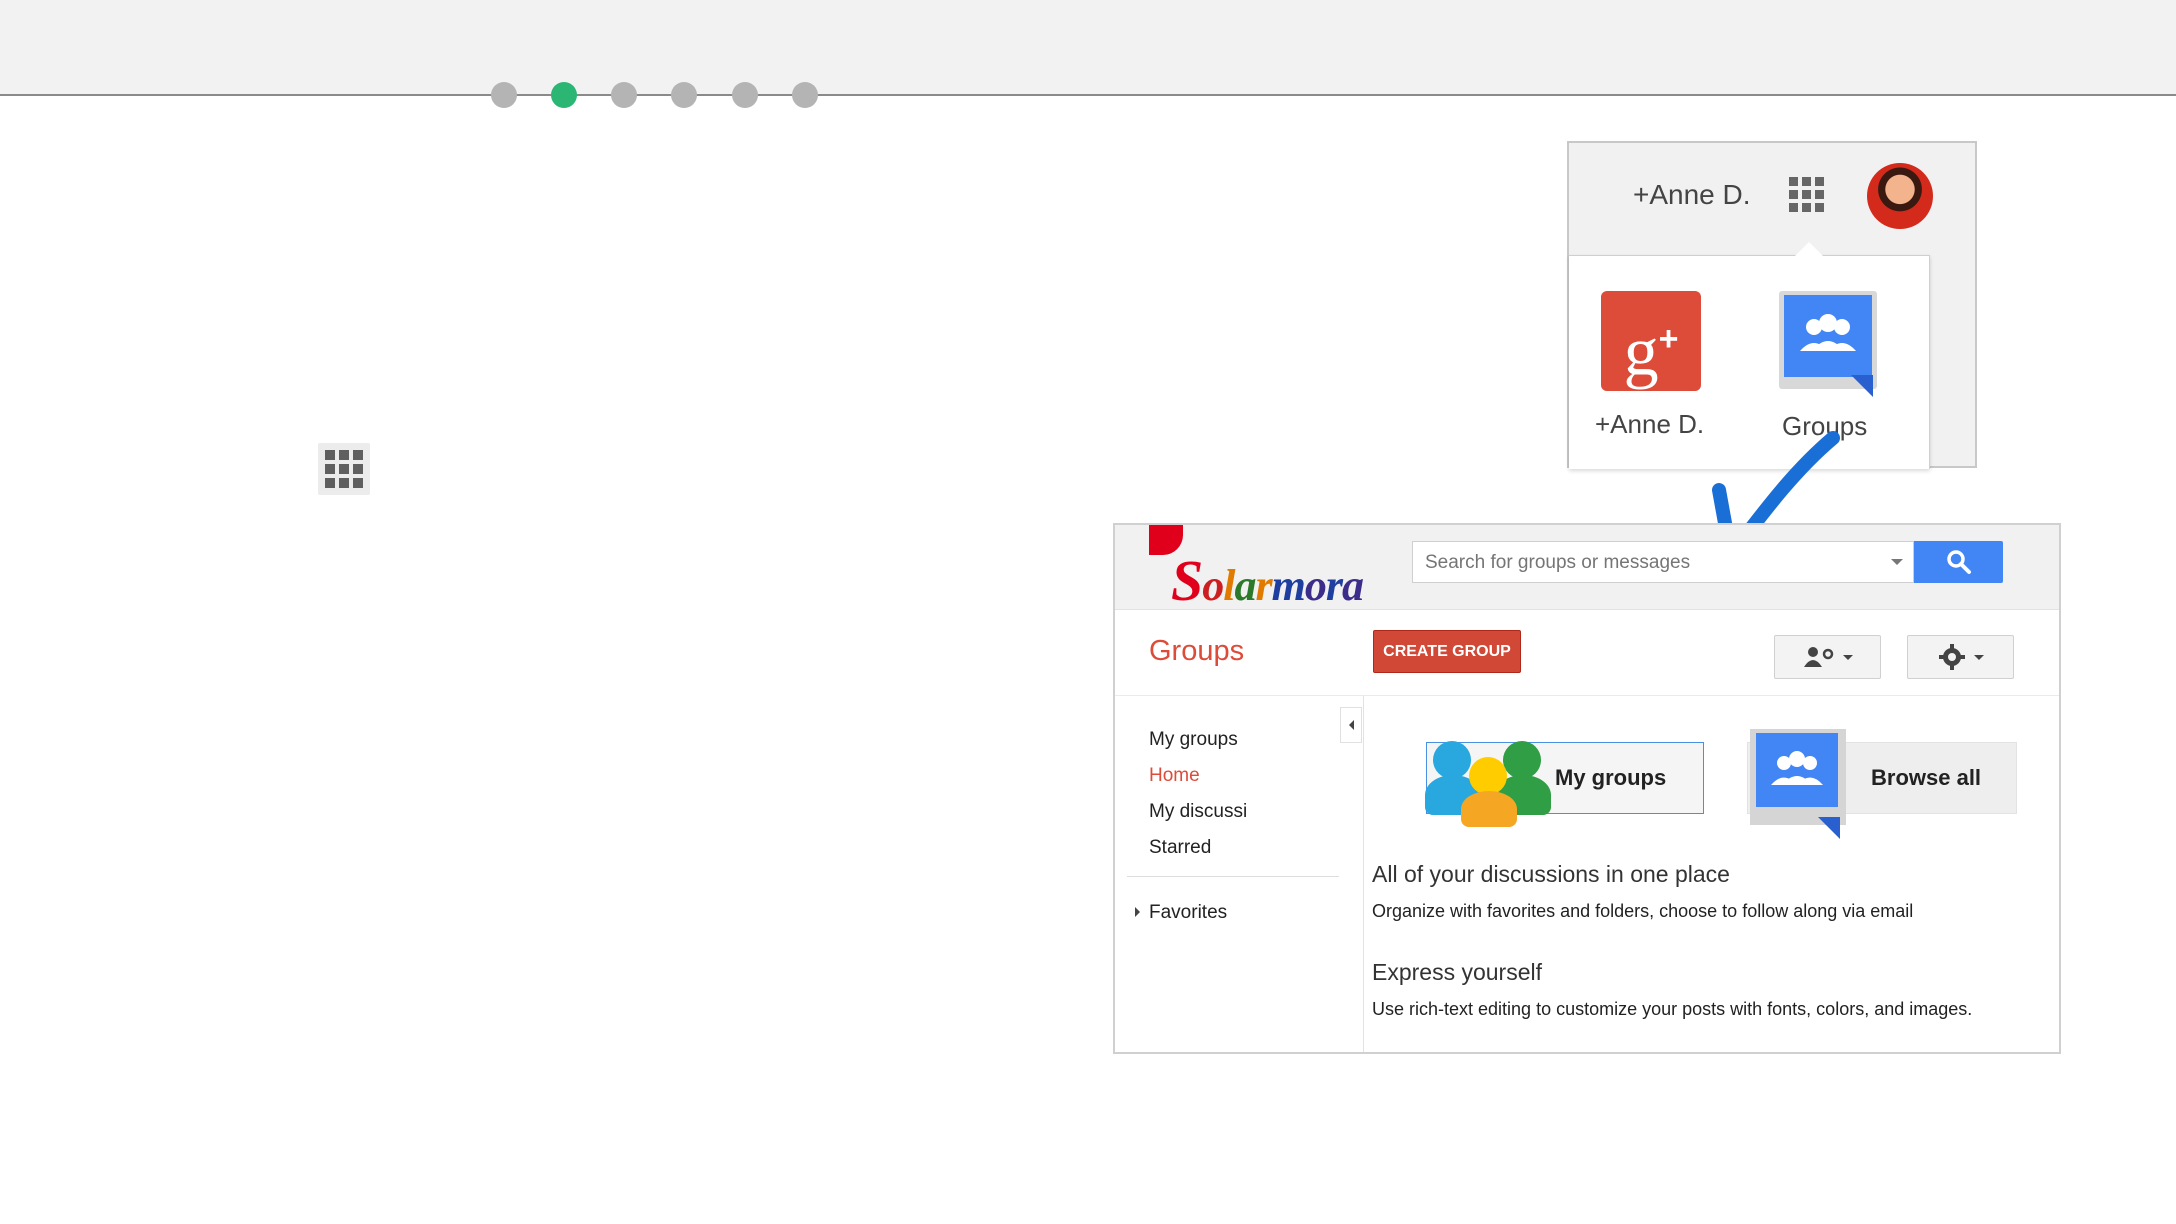 The width and height of the screenshot is (2176, 1224). What do you see at coordinates (1551, 874) in the screenshot?
I see `feature-title: All of your discussions in one place` at bounding box center [1551, 874].